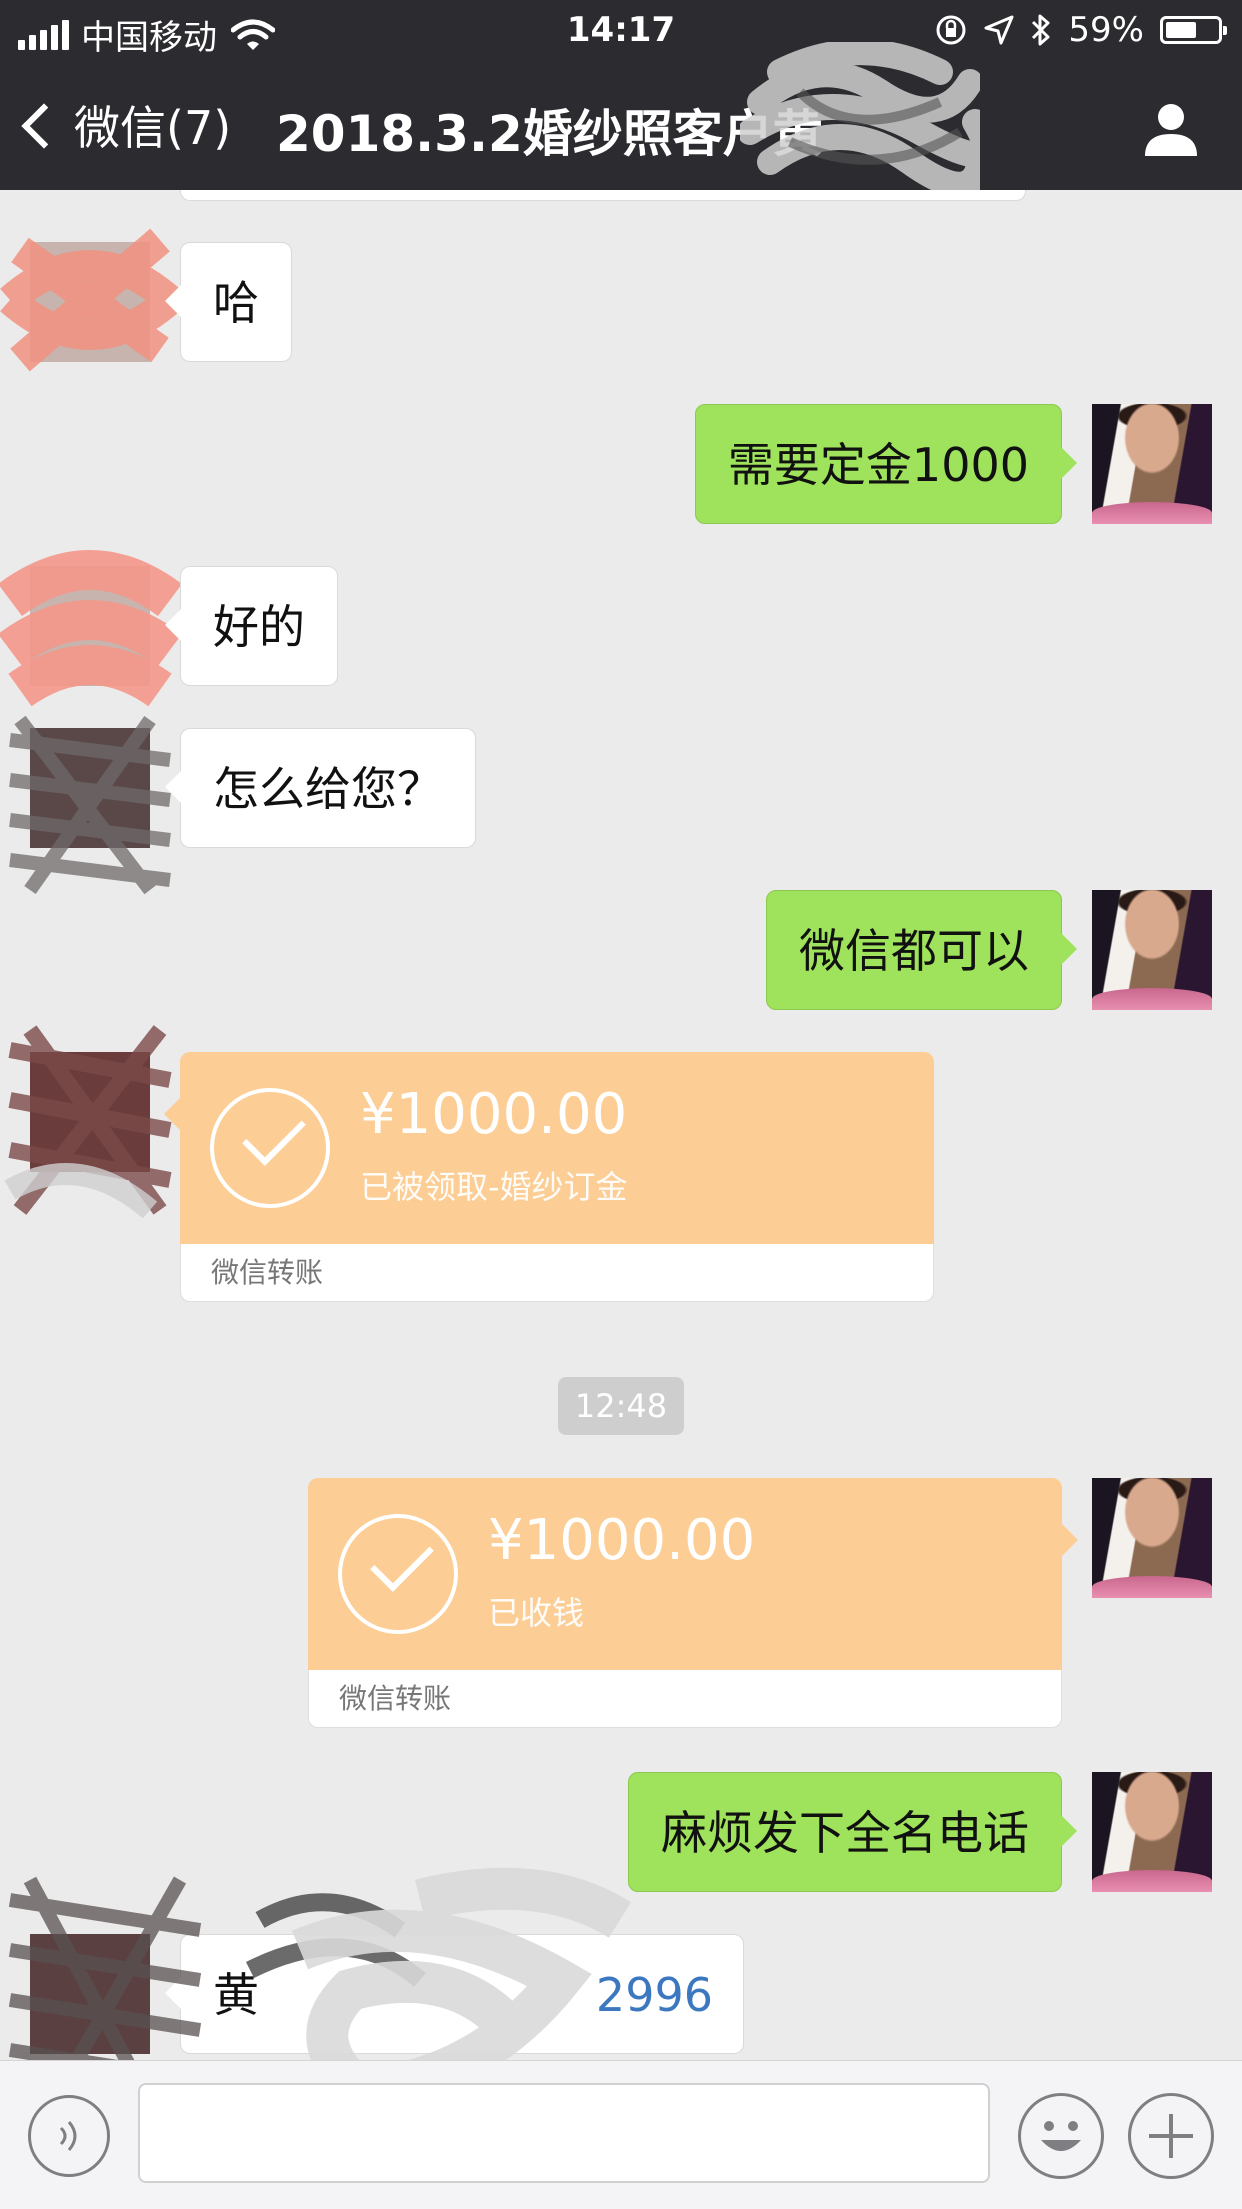 This screenshot has height=2209, width=1242. What do you see at coordinates (328, 789) in the screenshot?
I see `message-text: 怎么给您？` at bounding box center [328, 789].